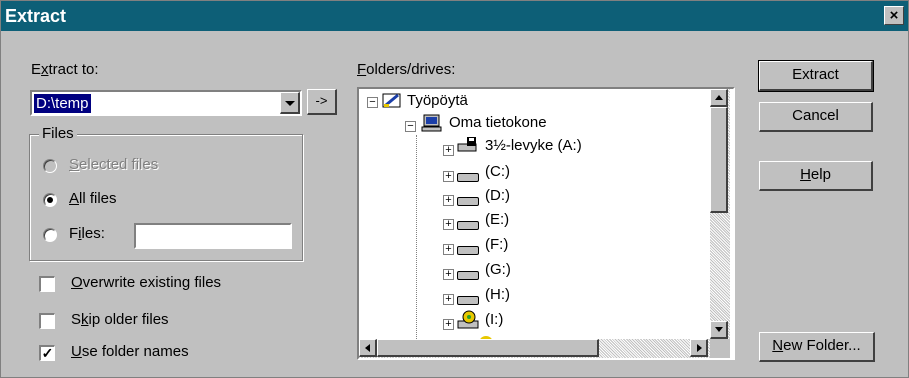  I want to click on files-radio, so click(50, 235).